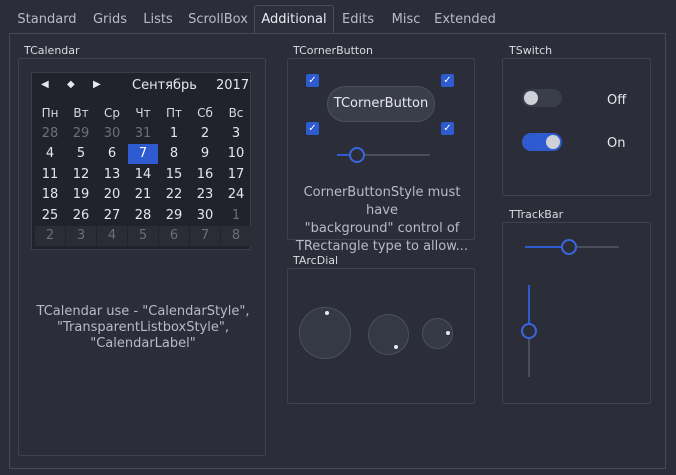  I want to click on trackbar-group-label: TTrackBar, so click(536, 214).